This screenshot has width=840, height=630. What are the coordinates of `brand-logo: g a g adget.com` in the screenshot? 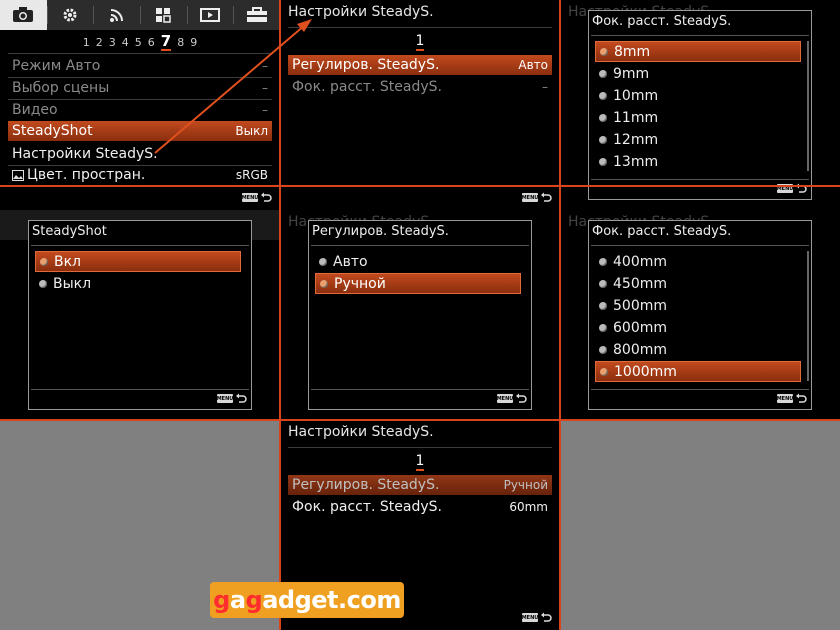 It's located at (307, 600).